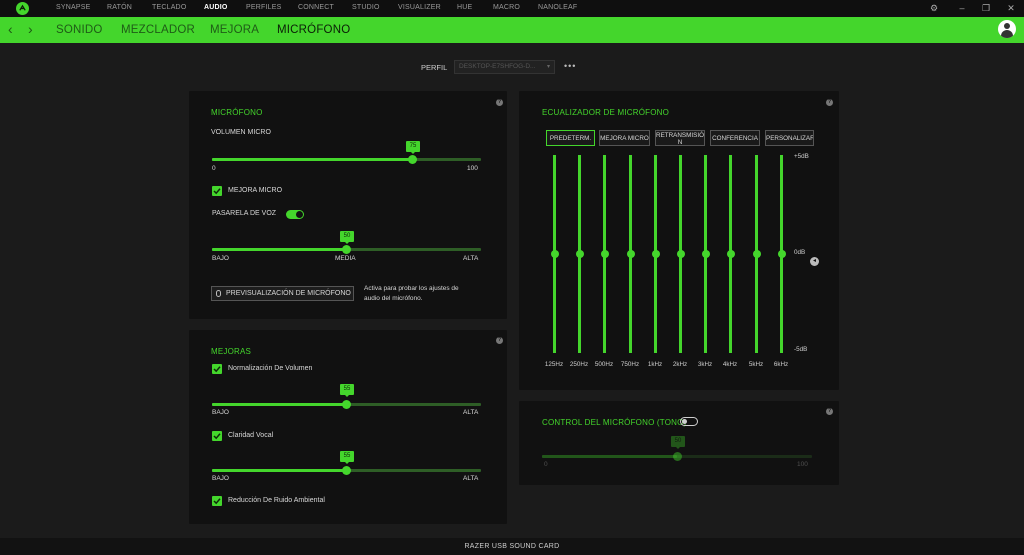 Image resolution: width=1024 pixels, height=555 pixels. Describe the element at coordinates (506, 7) in the screenshot. I see `top-nav-macro: MACRO` at that location.